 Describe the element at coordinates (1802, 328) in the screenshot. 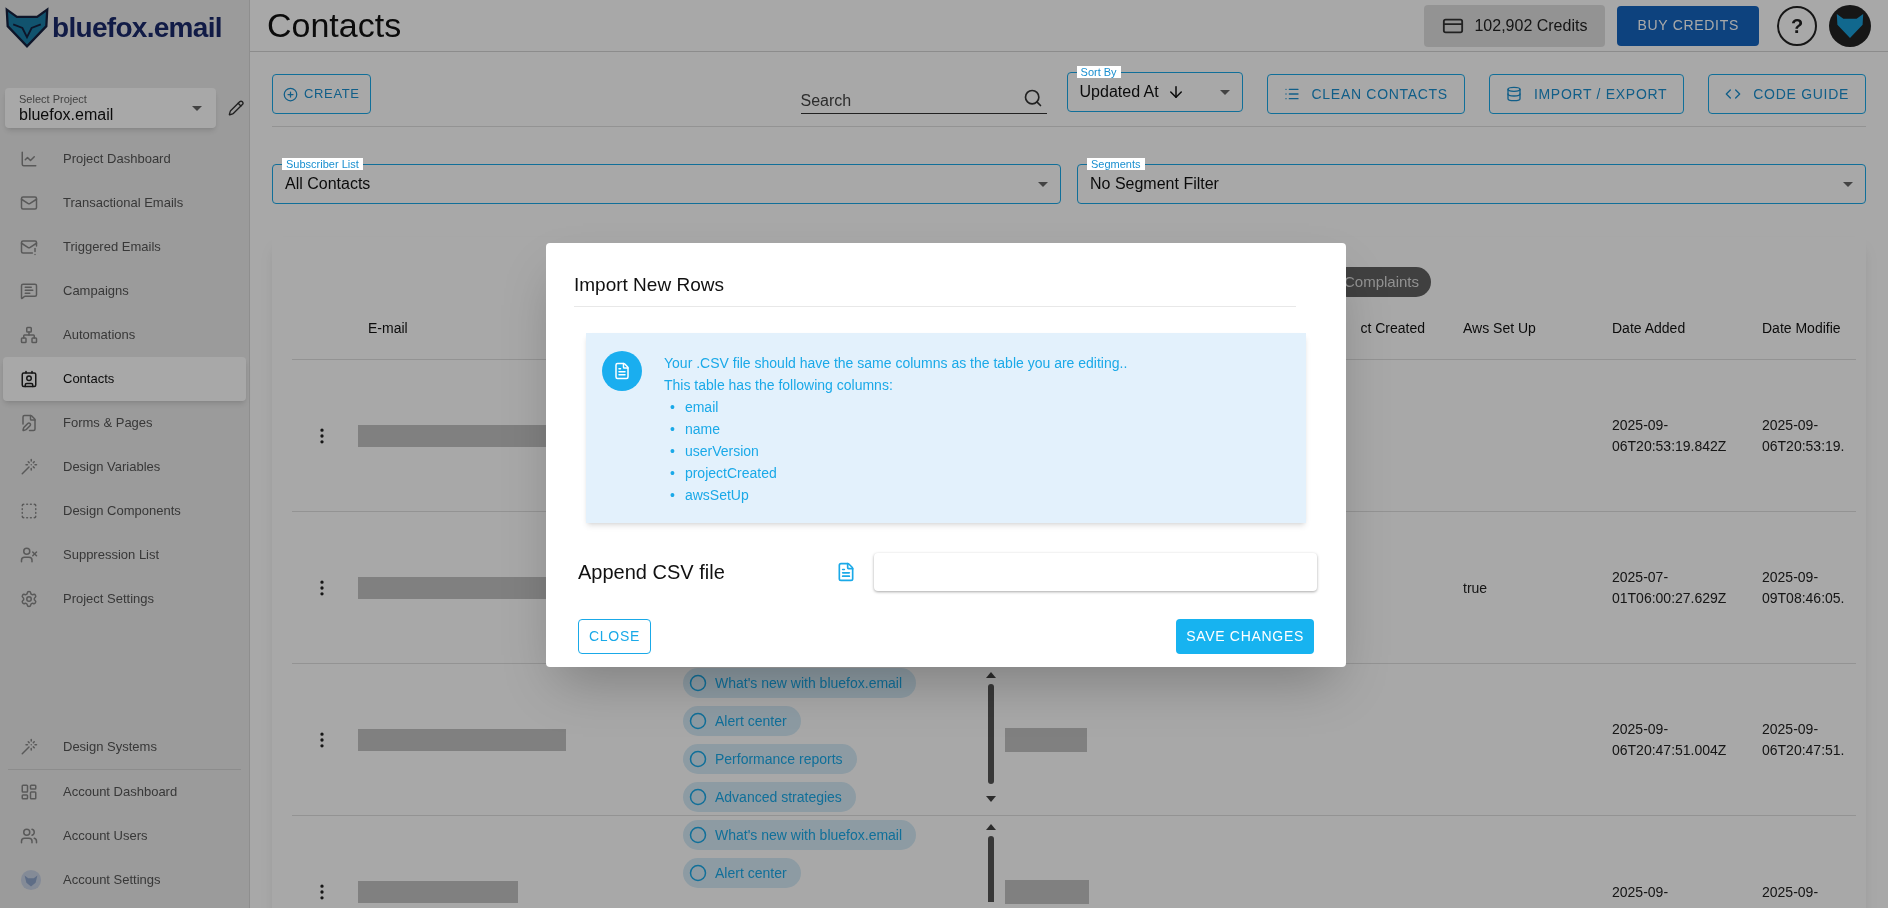

I see `column-header: Date Modifie` at that location.